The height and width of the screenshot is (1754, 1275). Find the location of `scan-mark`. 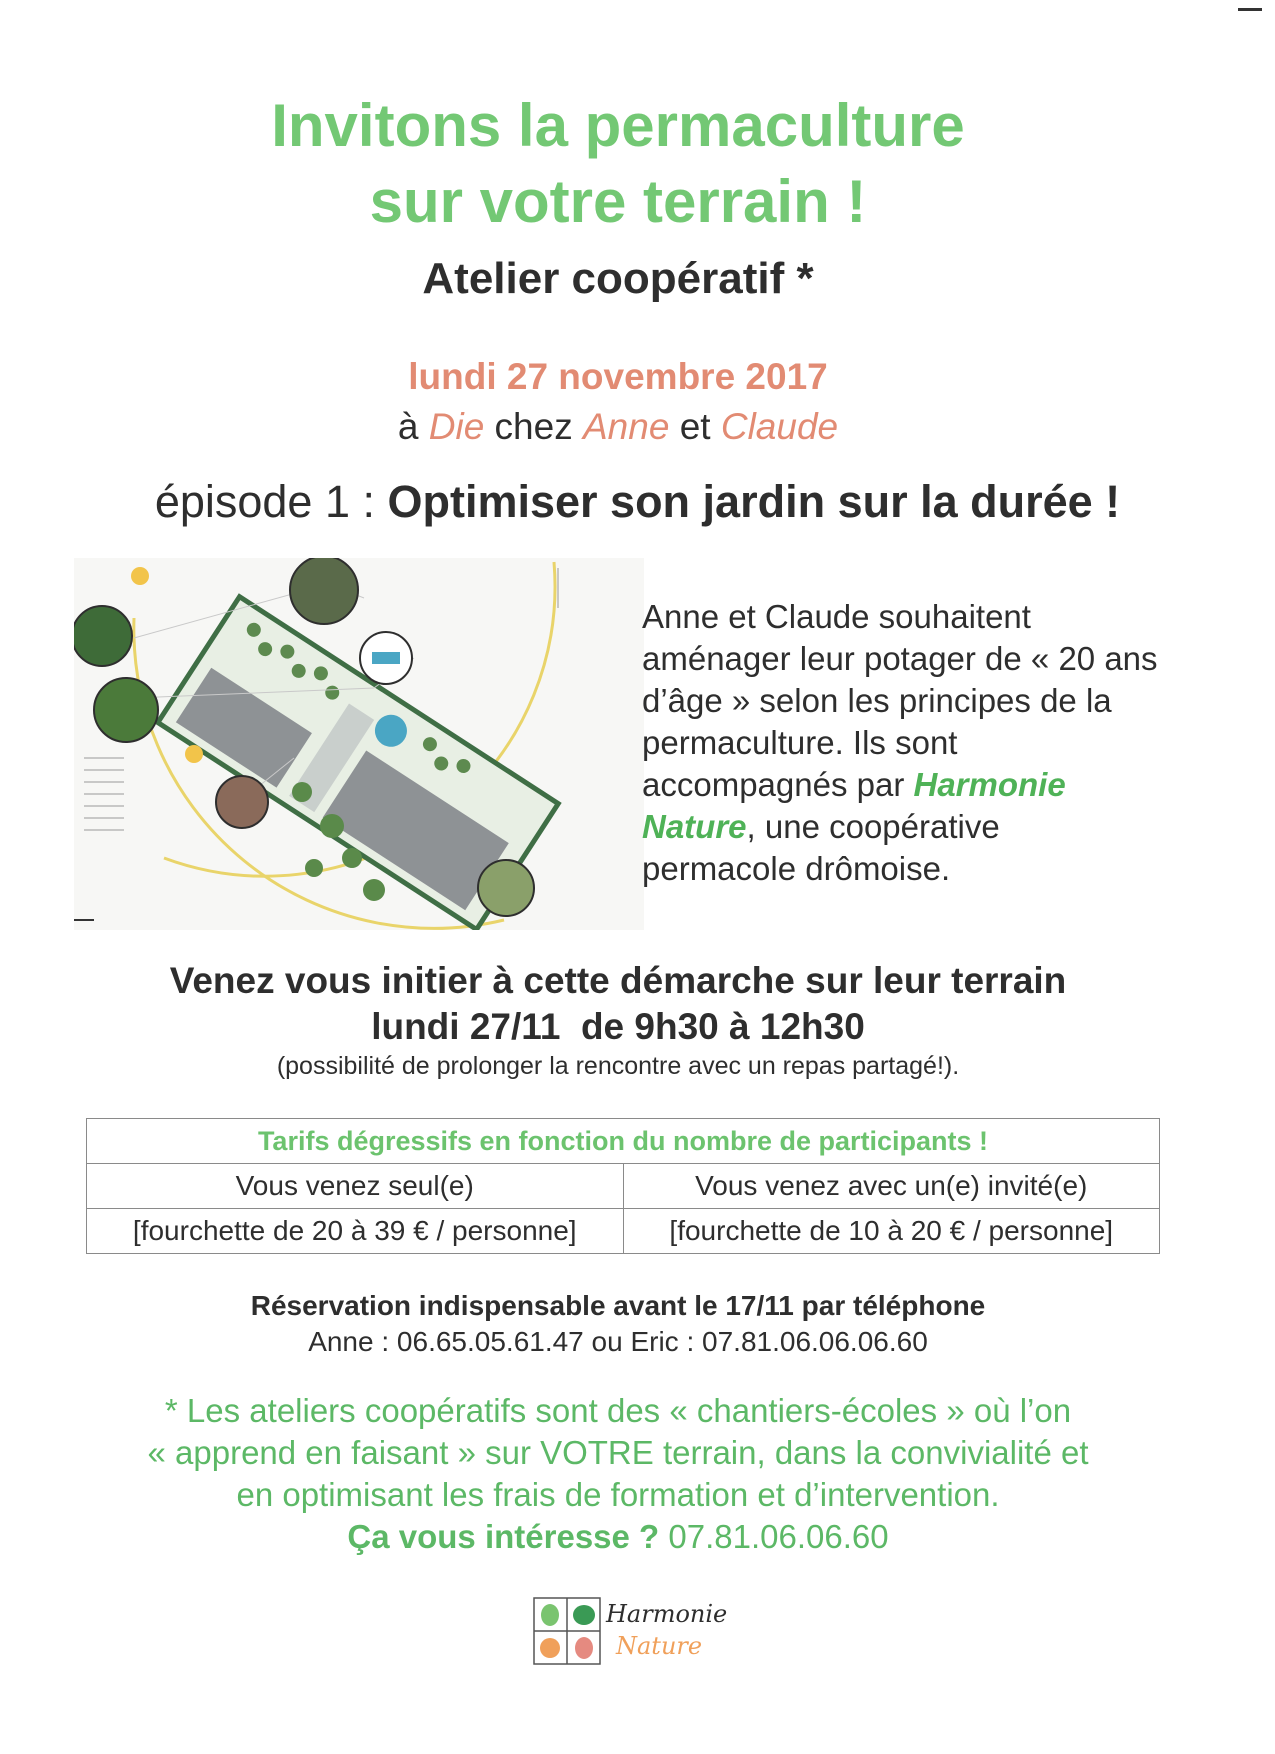

scan-mark is located at coordinates (1250, 9).